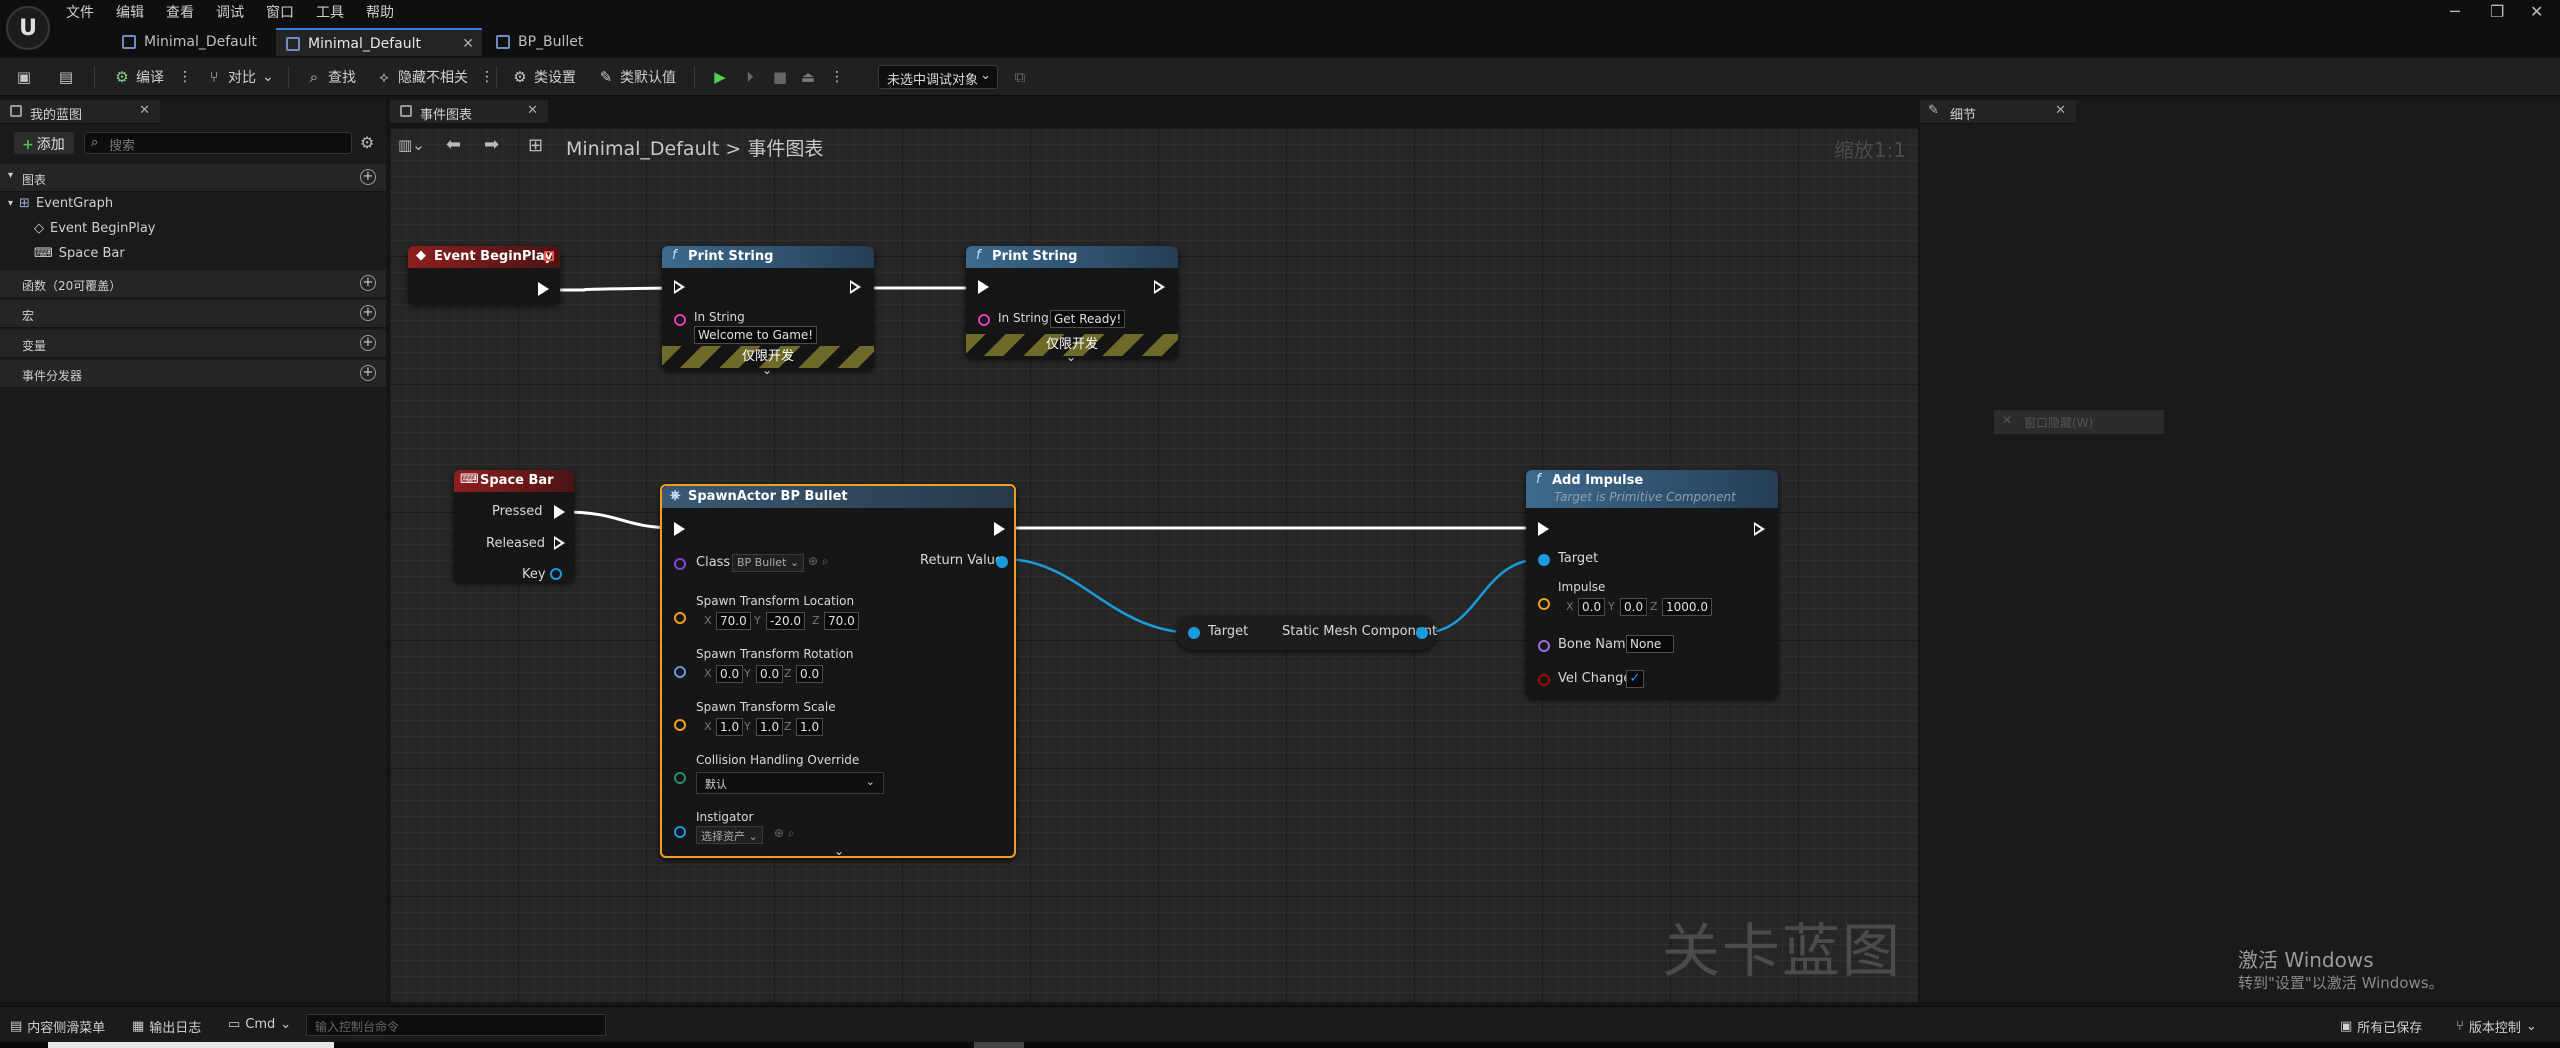  What do you see at coordinates (1544, 680) in the screenshot?
I see `vel-change-pin` at bounding box center [1544, 680].